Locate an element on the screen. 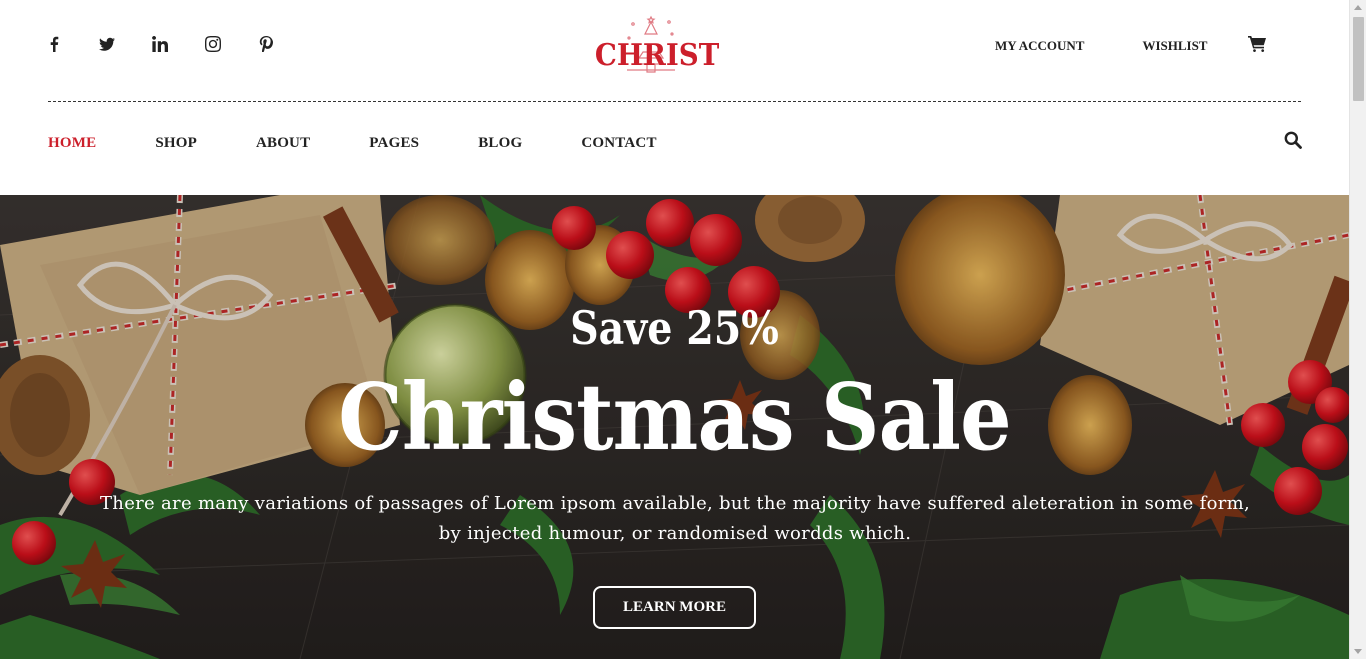  scroll-down-arrow-icon is located at coordinates (1358, 651).